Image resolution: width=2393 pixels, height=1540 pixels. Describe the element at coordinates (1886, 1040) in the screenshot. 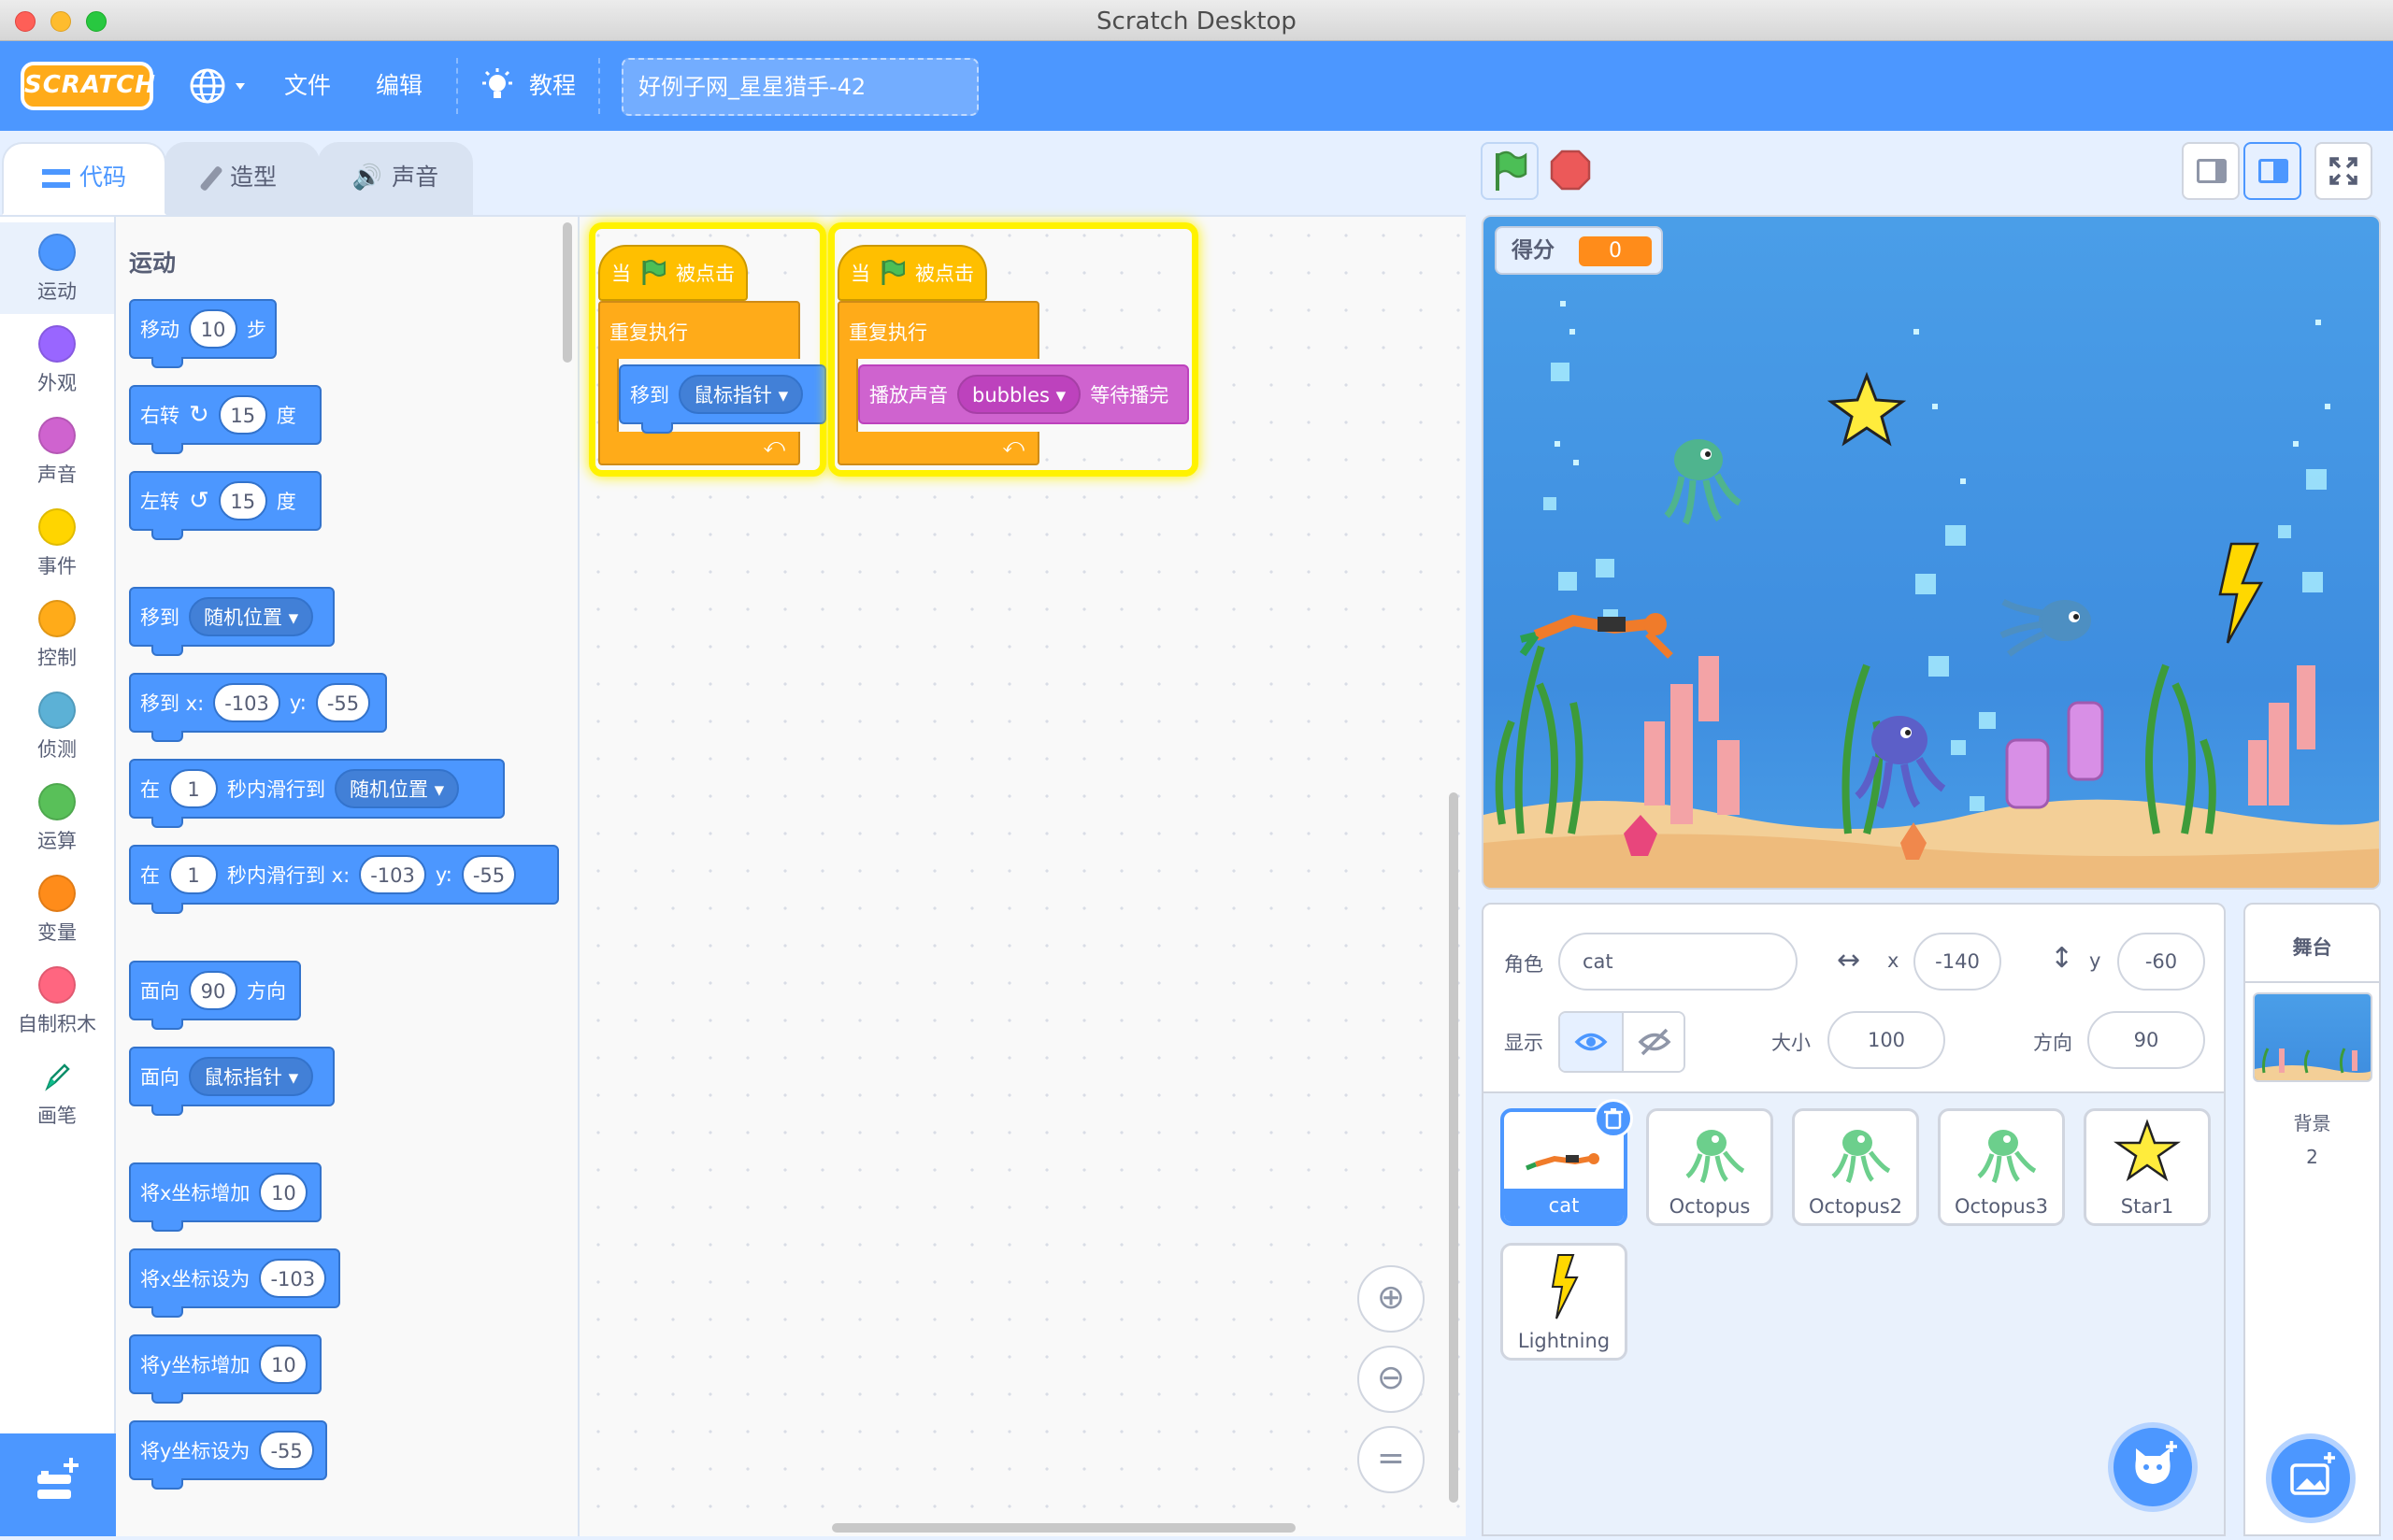

I see `sprite-size-input: 100` at that location.